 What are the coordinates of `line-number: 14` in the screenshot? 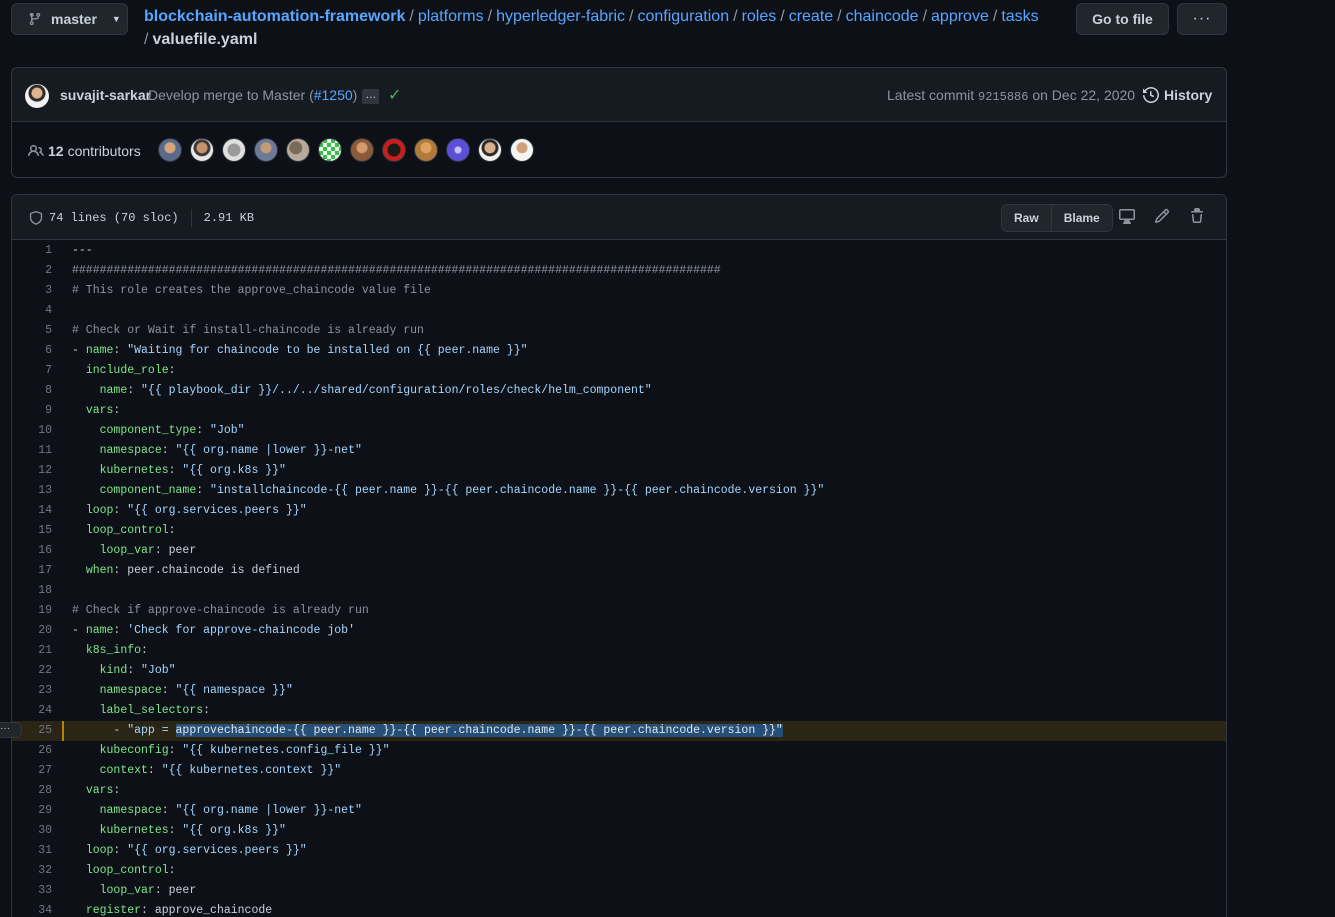 It's located at (32, 511).